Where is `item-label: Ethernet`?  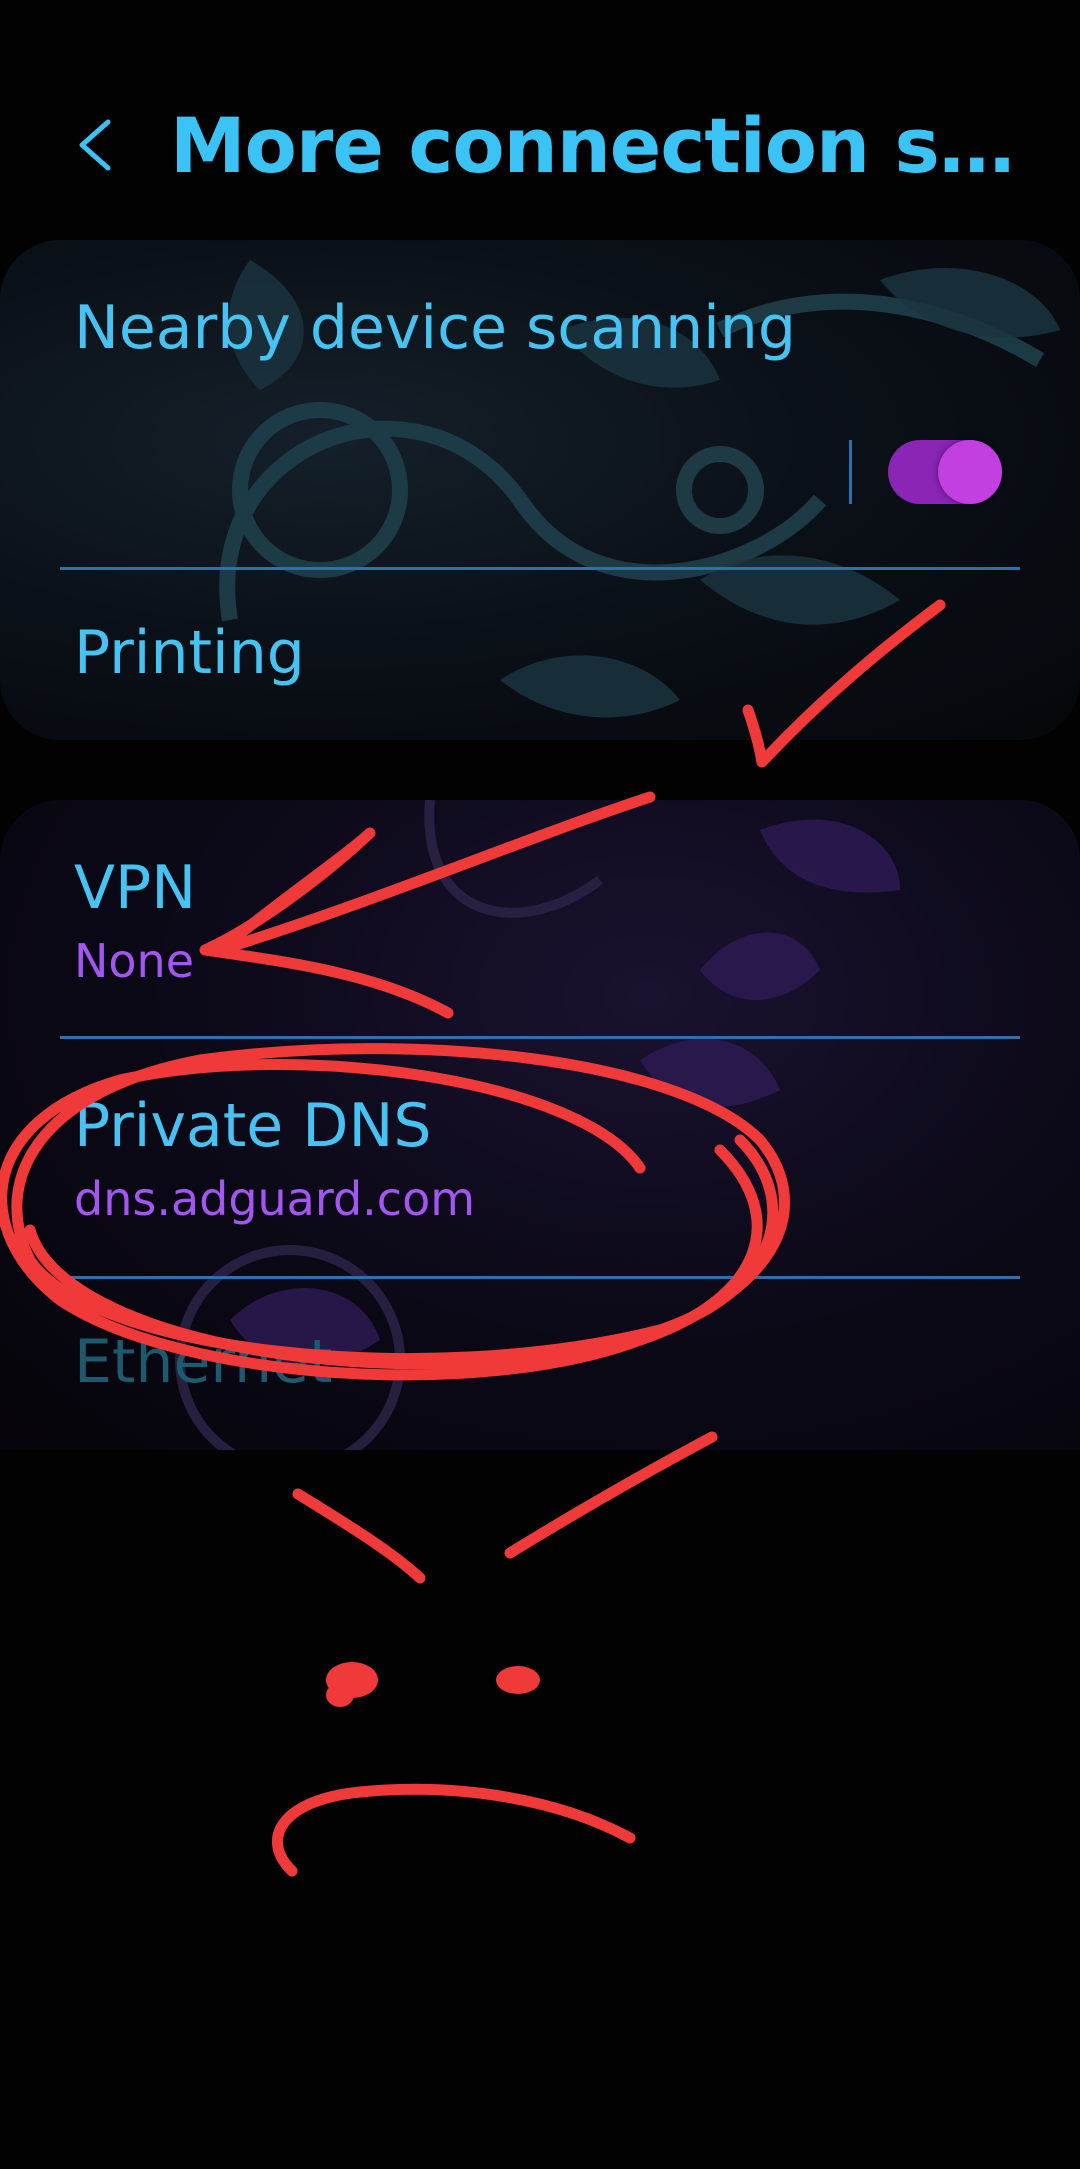 item-label: Ethernet is located at coordinates (203, 1362).